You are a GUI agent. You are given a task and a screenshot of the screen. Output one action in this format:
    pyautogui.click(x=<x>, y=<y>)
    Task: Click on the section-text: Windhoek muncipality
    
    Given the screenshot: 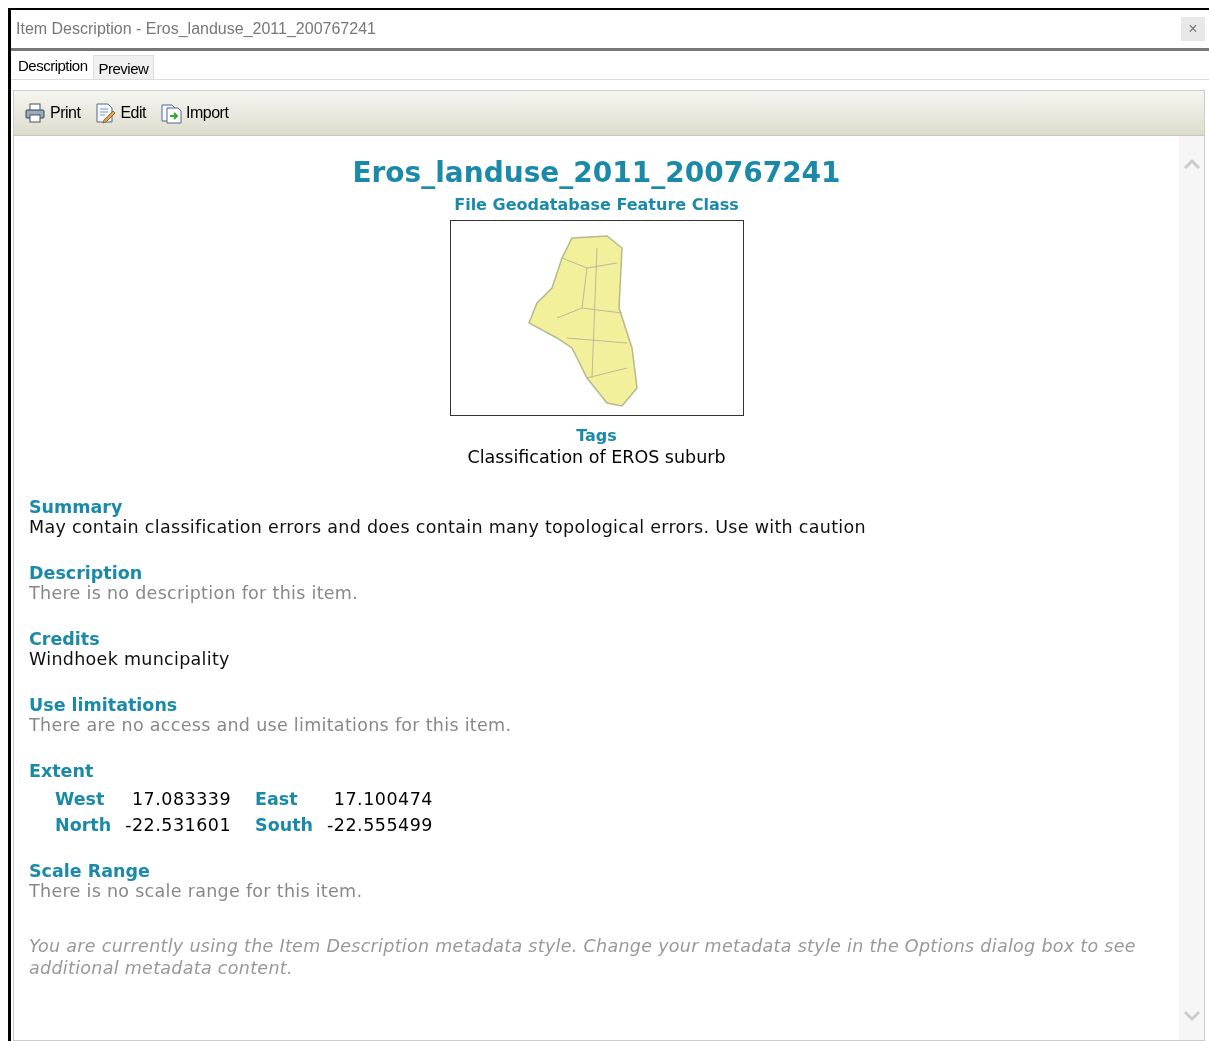 What is the action you would take?
    pyautogui.click(x=130, y=659)
    